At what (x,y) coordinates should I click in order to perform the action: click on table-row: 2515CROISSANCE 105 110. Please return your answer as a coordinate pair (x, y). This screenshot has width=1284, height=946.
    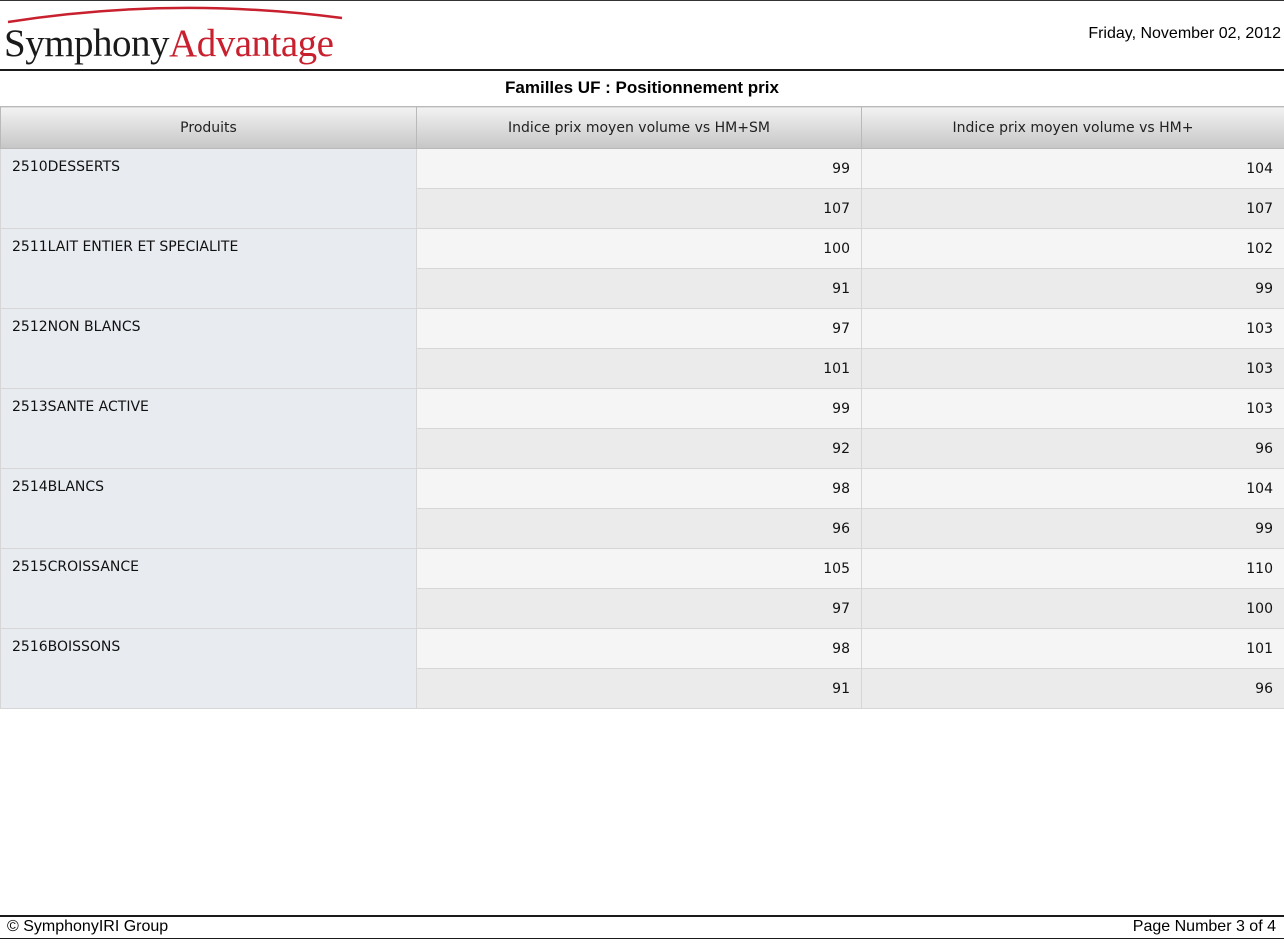
    Looking at the image, I should click on (642, 588).